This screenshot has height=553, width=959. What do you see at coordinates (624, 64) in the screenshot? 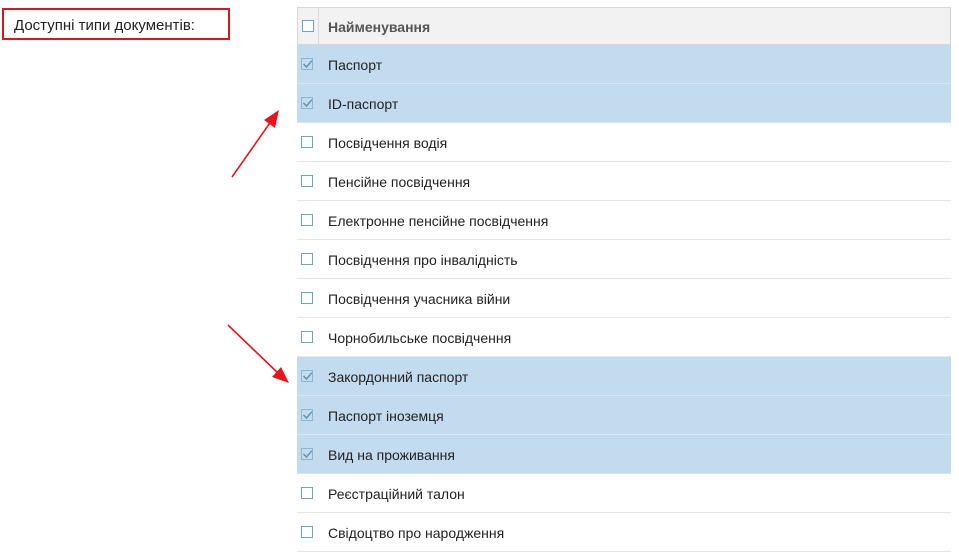
I see `grid-row: Паспорт` at bounding box center [624, 64].